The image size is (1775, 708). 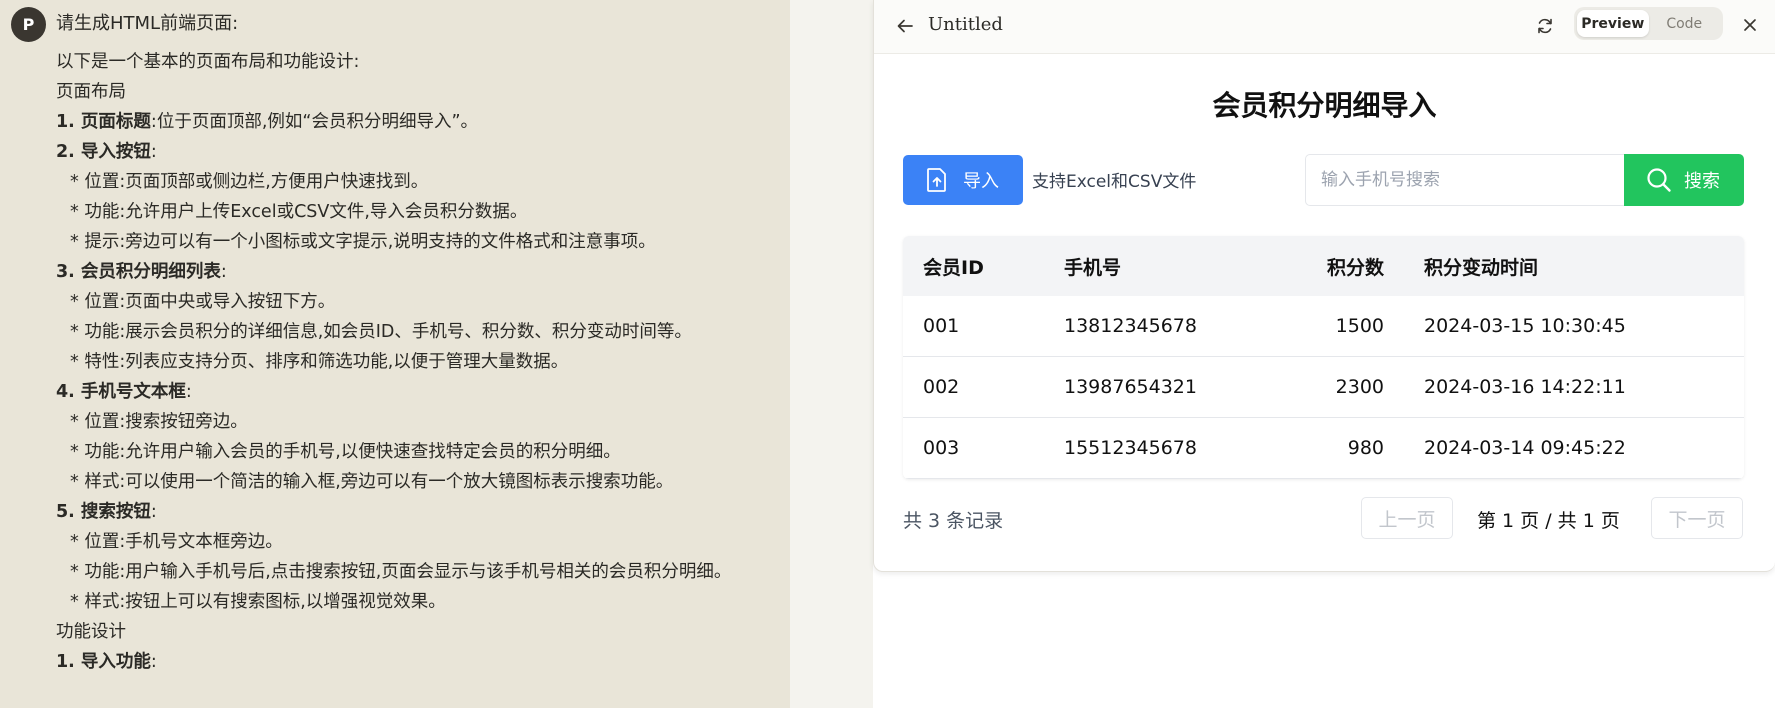 I want to click on response-line: 5. 搜索按钮:, so click(x=411, y=512).